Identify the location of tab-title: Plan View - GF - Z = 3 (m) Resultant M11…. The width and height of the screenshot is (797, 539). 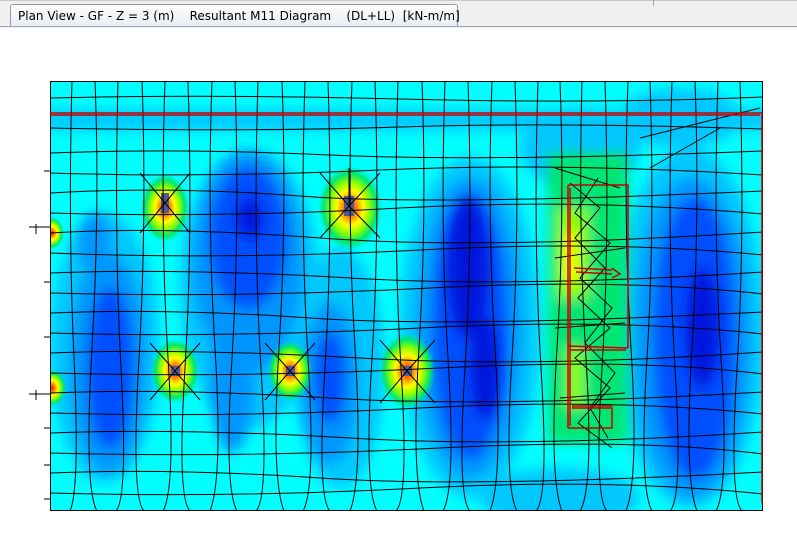
(239, 15).